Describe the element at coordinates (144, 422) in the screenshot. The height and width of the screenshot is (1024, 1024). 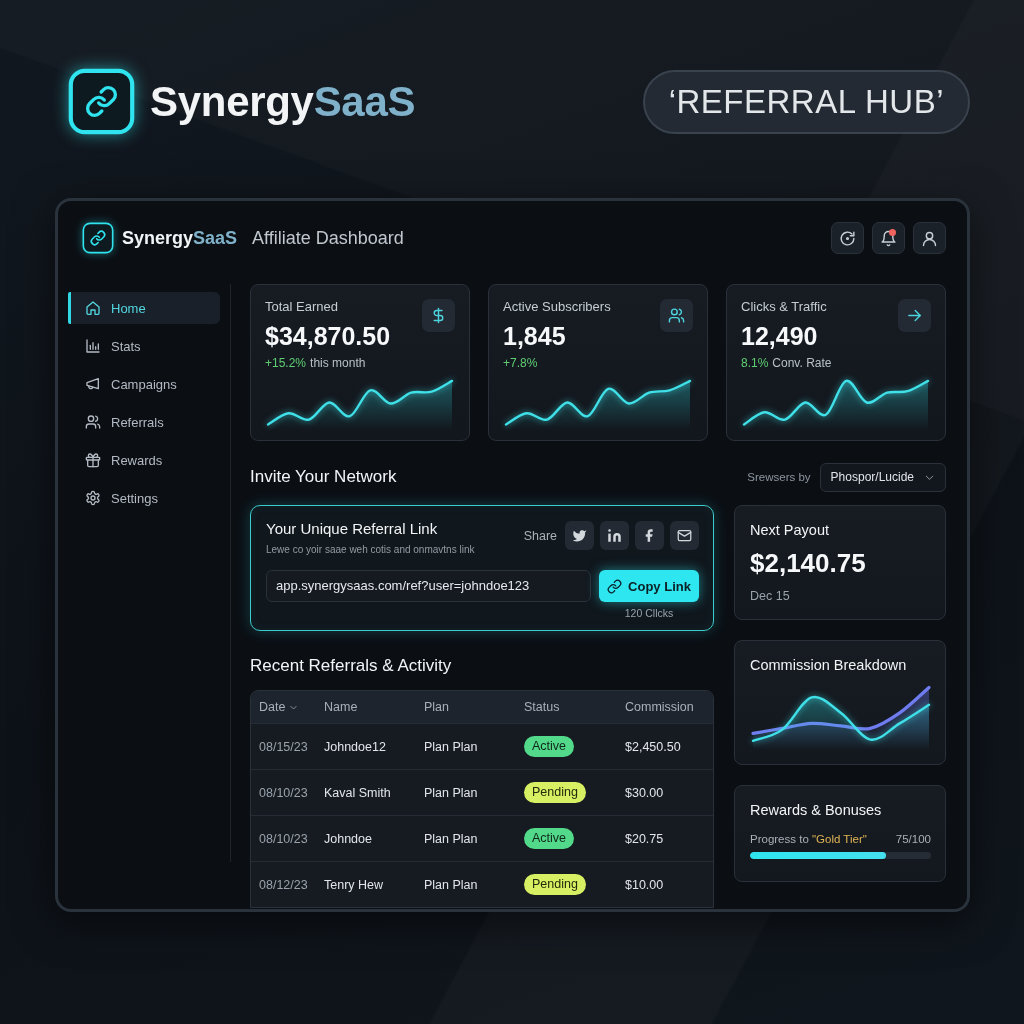
I see `sidebar-item: Referrals` at that location.